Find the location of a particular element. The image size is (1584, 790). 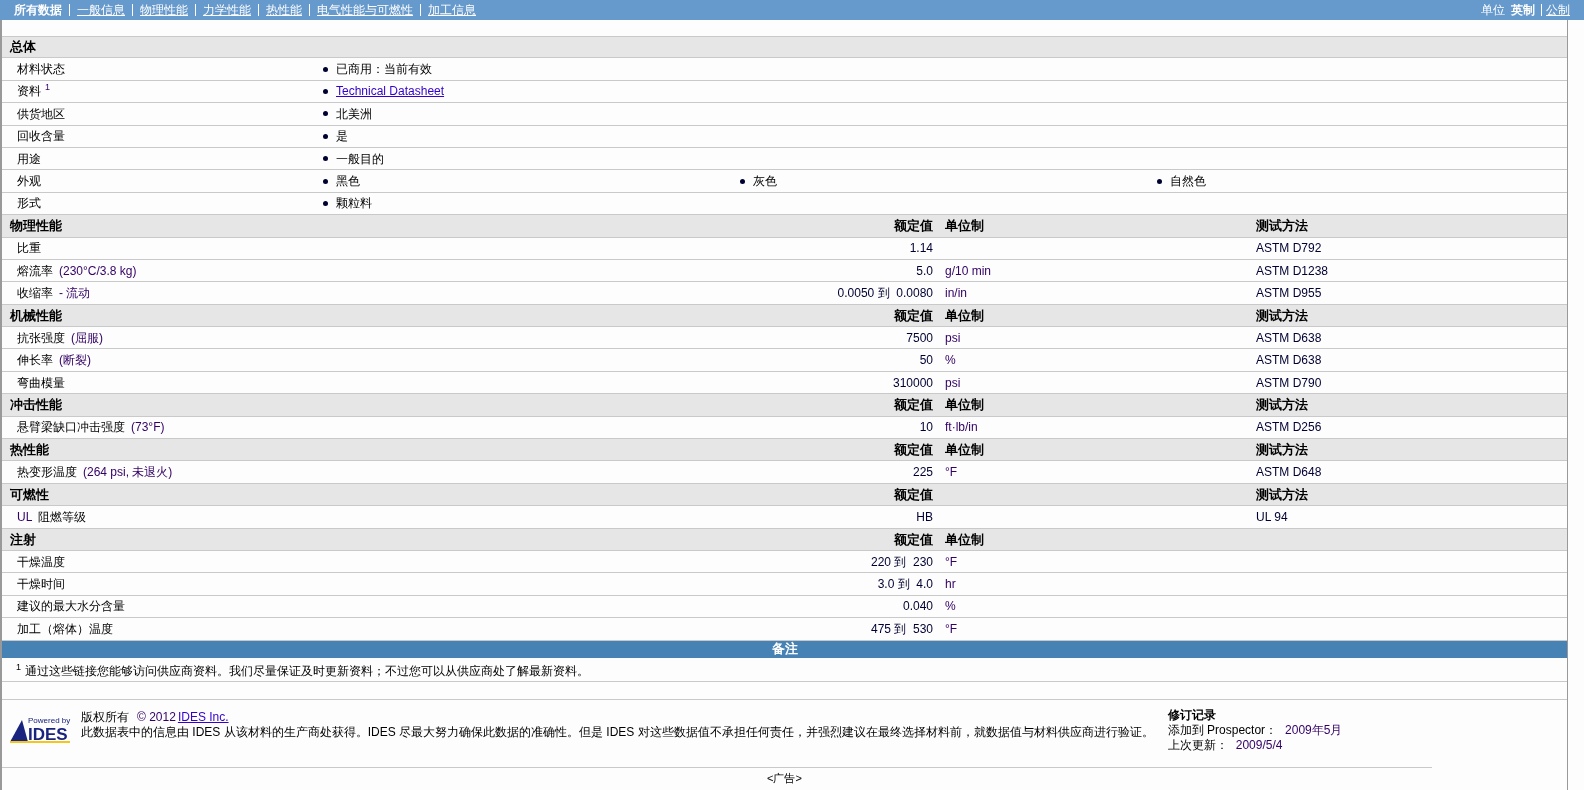

test-condition: (断裂) is located at coordinates (75, 361).